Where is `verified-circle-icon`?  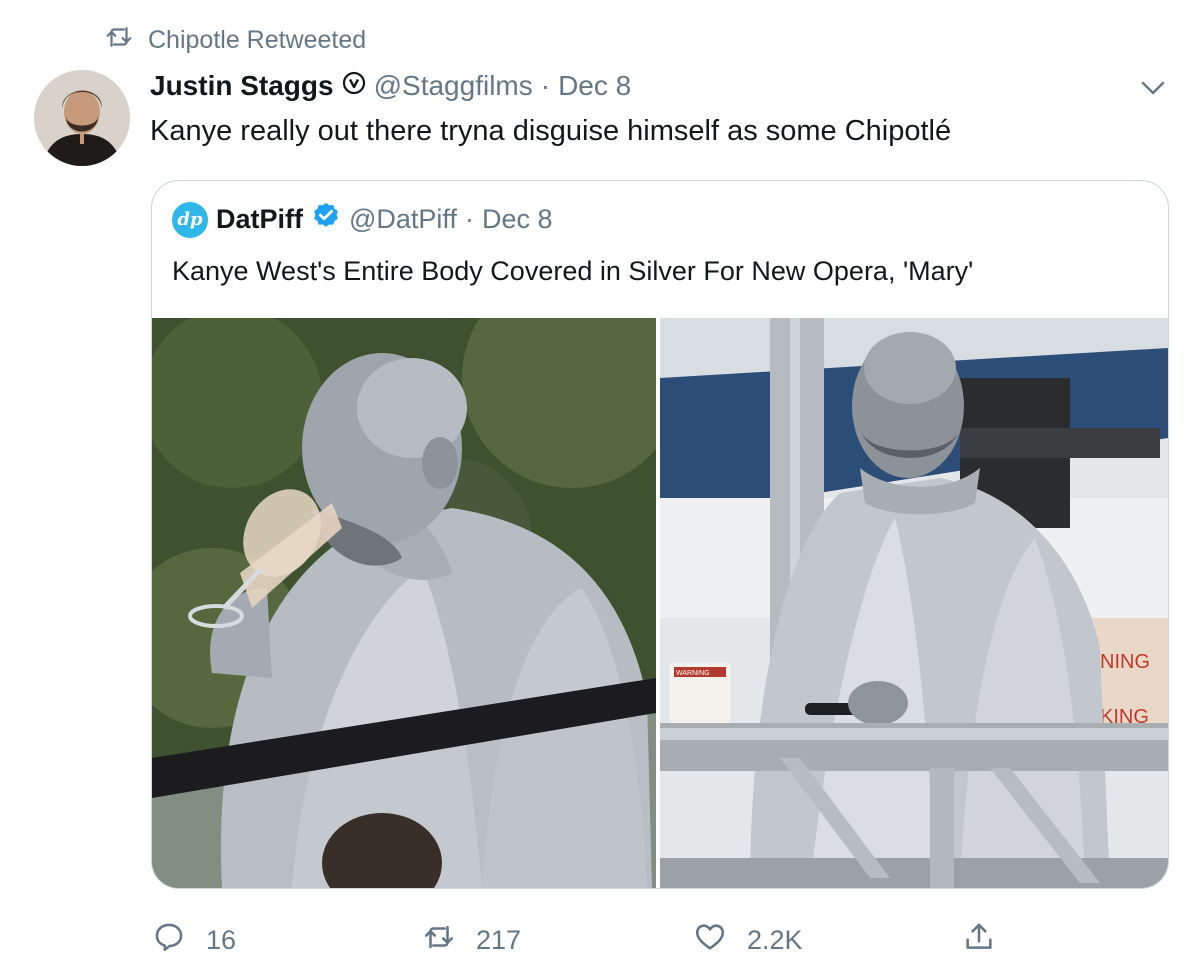 verified-circle-icon is located at coordinates (354, 86).